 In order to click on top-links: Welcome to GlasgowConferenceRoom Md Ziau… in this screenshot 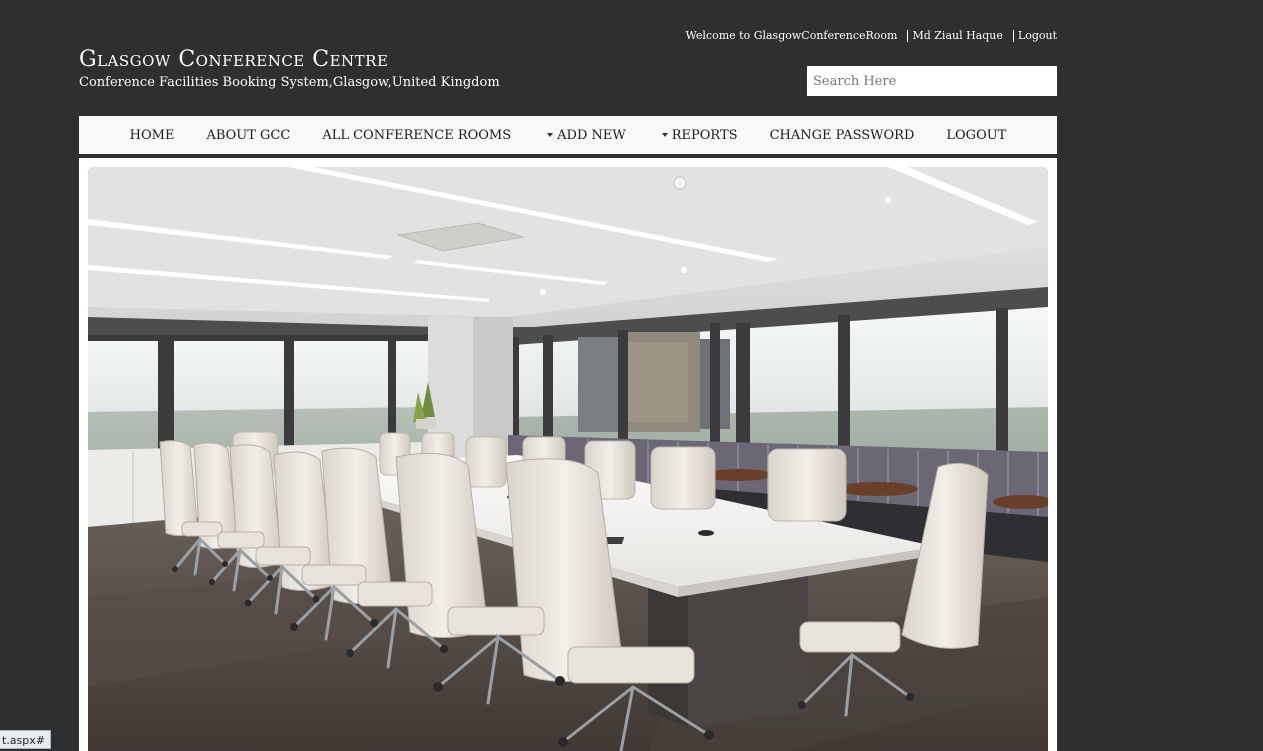, I will do `click(872, 35)`.